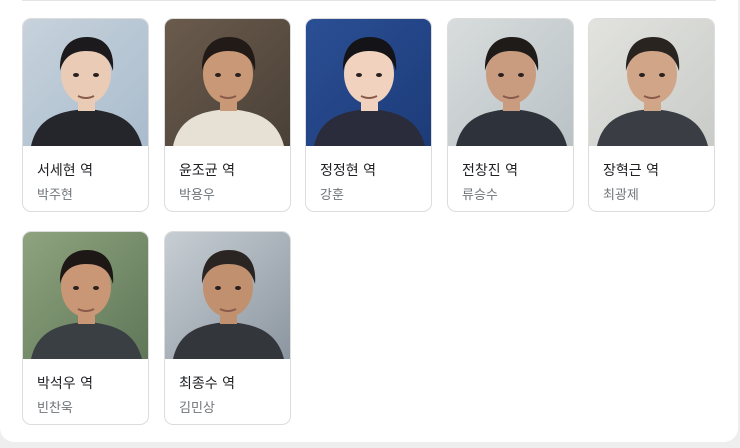 The width and height of the screenshot is (740, 448). I want to click on cast-card: 윤조균 역박용우, so click(227, 115).